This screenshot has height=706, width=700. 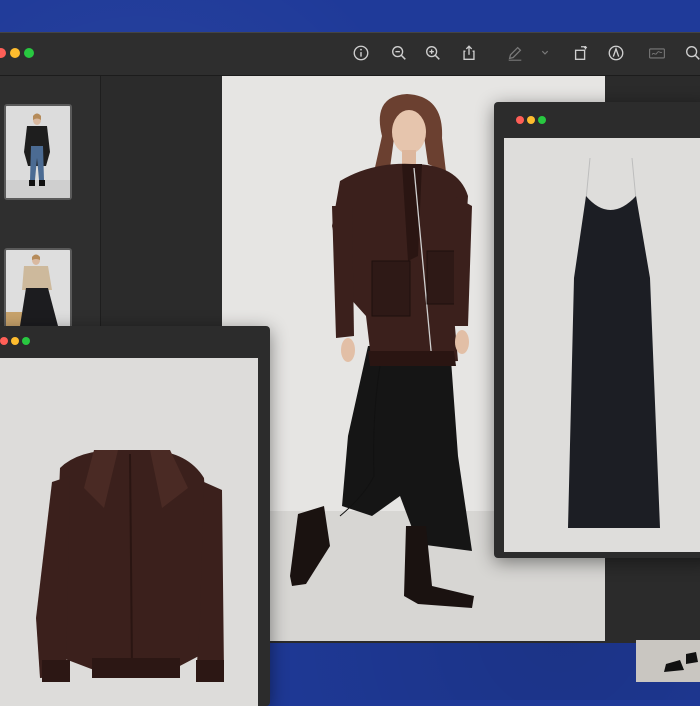 What do you see at coordinates (470, 54) in the screenshot?
I see `share-icon` at bounding box center [470, 54].